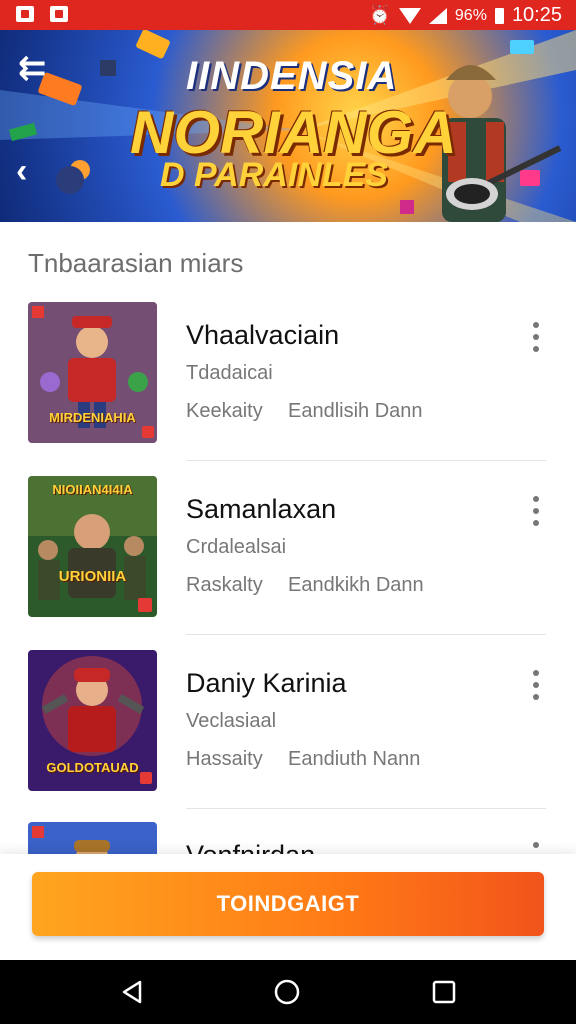  Describe the element at coordinates (499, 15) in the screenshot. I see `battery-icon` at that location.